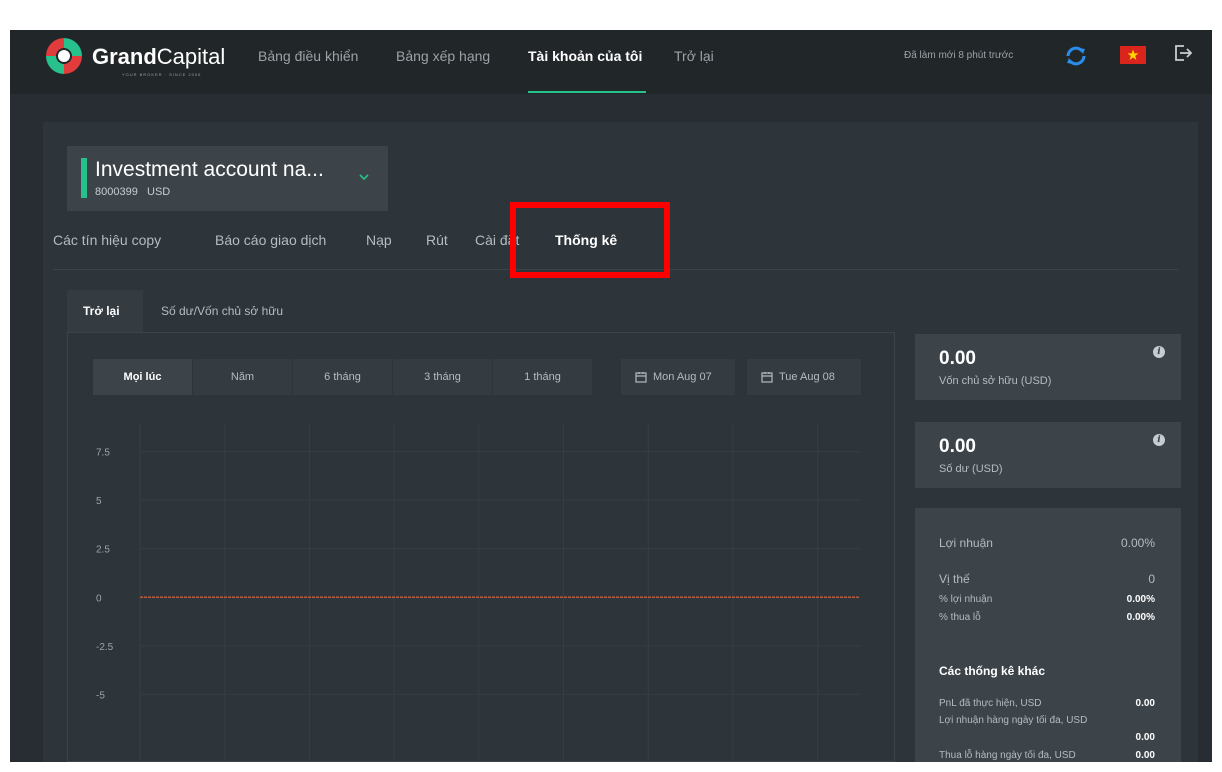 Image resolution: width=1222 pixels, height=772 pixels. I want to click on period-6-months: 6 tháng, so click(343, 377).